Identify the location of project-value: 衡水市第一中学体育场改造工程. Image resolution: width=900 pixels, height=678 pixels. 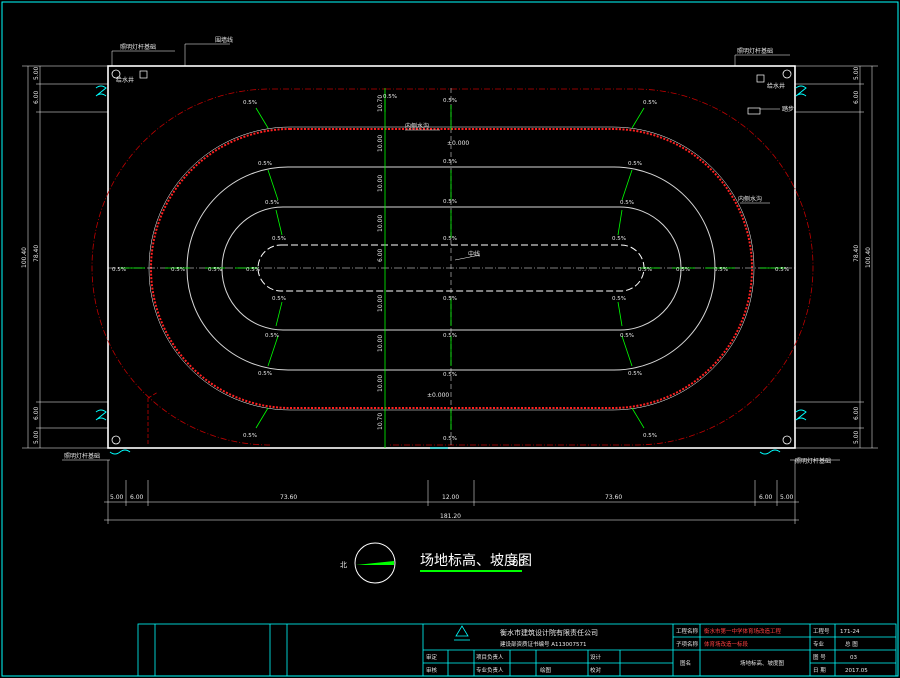
(743, 631).